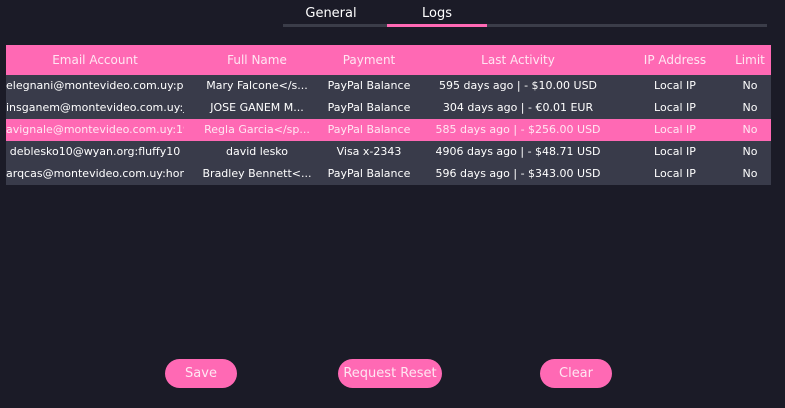  I want to click on header-payment: Payment, so click(369, 60).